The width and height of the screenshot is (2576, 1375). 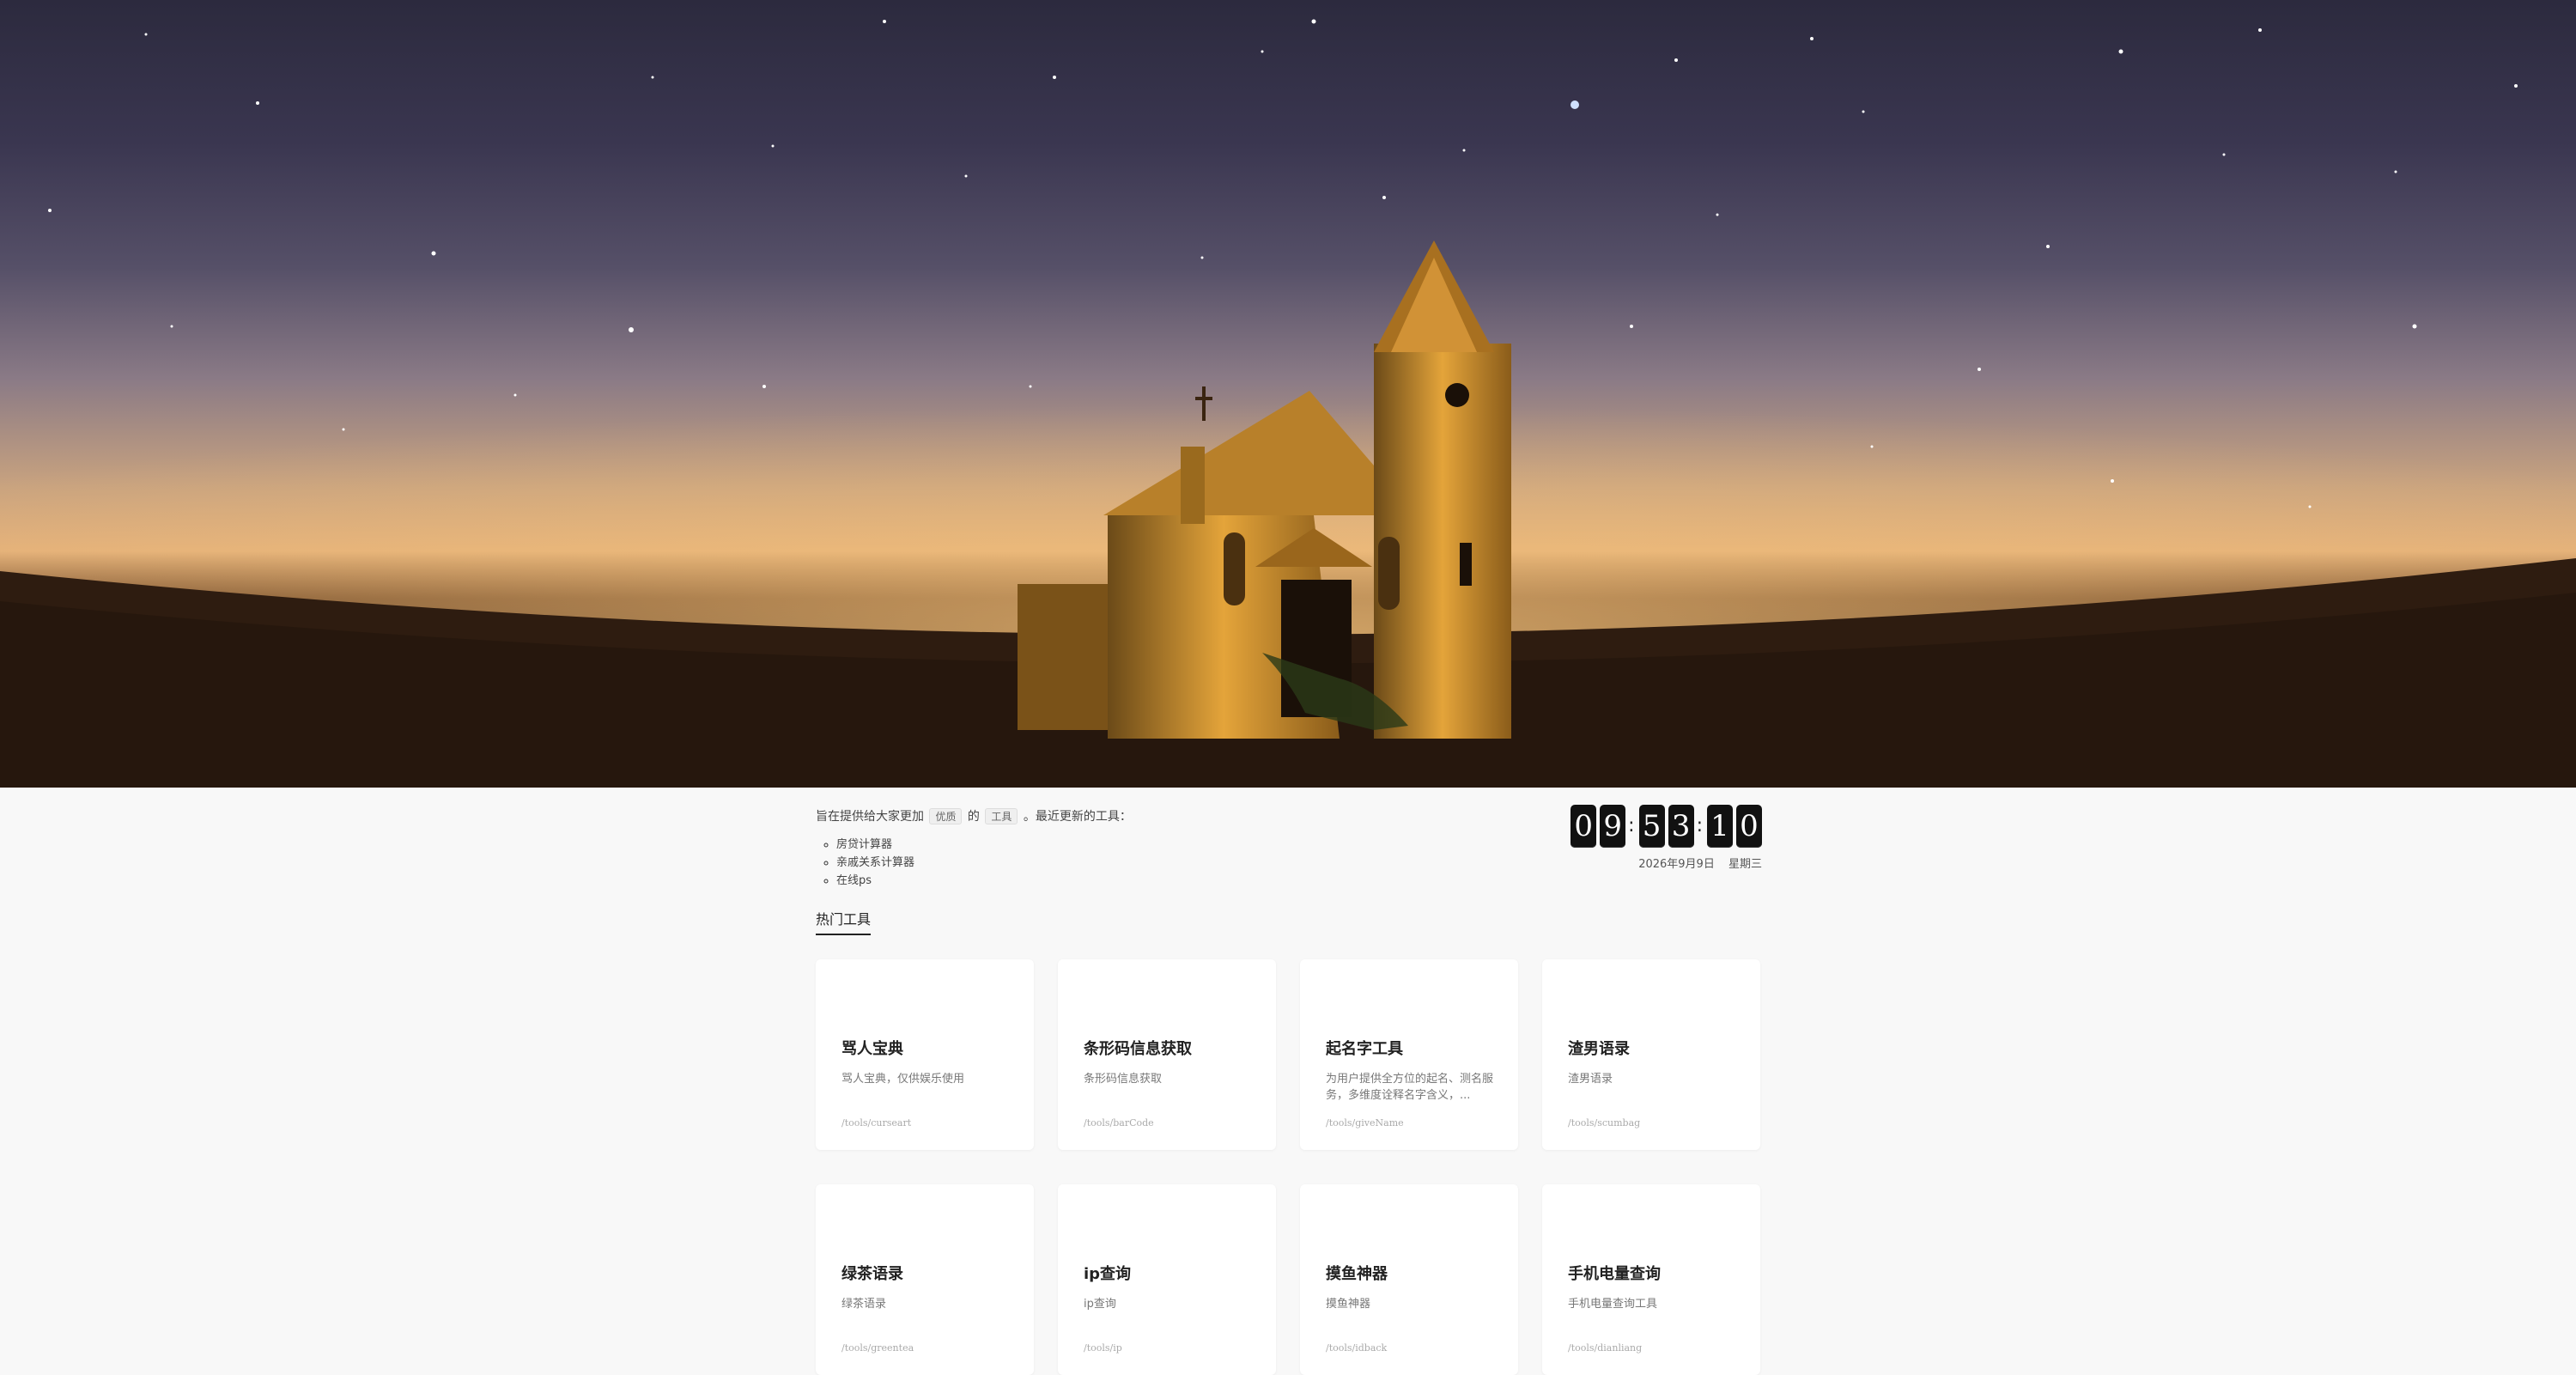 What do you see at coordinates (854, 880) in the screenshot?
I see `recent-tool-link: 在线ps` at bounding box center [854, 880].